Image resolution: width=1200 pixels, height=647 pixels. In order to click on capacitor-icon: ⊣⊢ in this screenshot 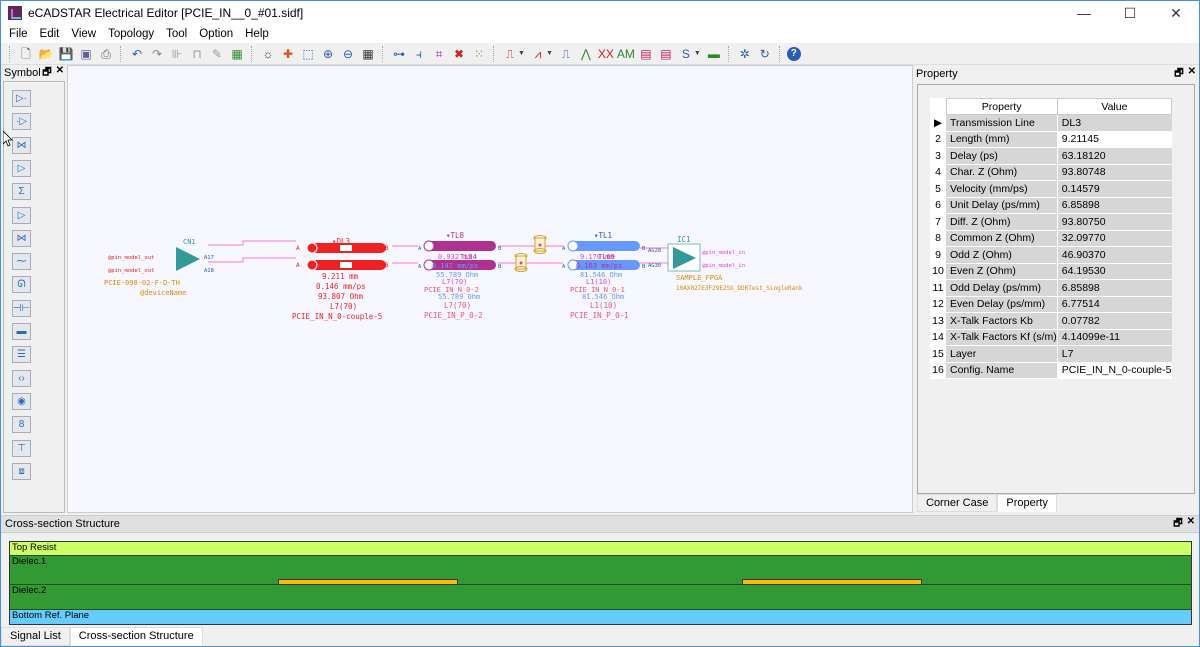, I will do `click(21, 308)`.